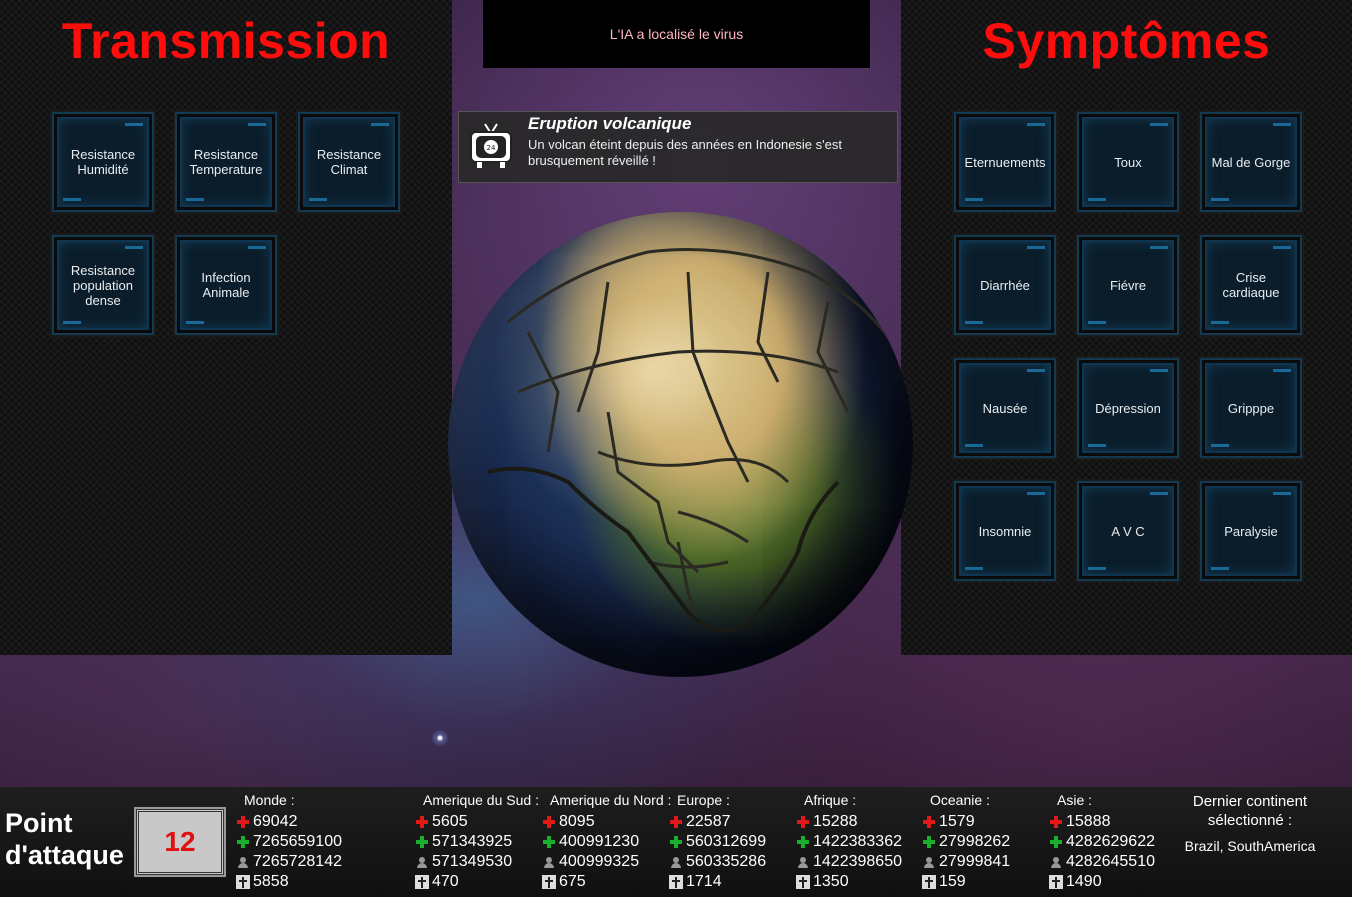 This screenshot has height=897, width=1352. I want to click on dead-count: 159, so click(952, 881).